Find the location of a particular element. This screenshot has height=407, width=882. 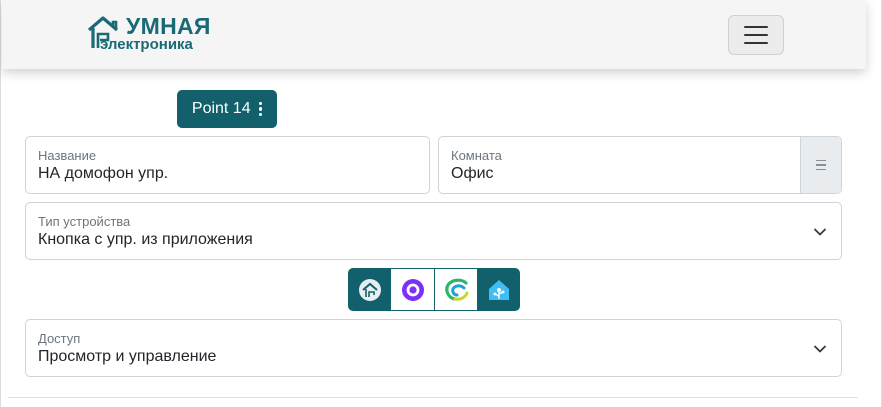

integration-smart-home-button is located at coordinates (369, 289).